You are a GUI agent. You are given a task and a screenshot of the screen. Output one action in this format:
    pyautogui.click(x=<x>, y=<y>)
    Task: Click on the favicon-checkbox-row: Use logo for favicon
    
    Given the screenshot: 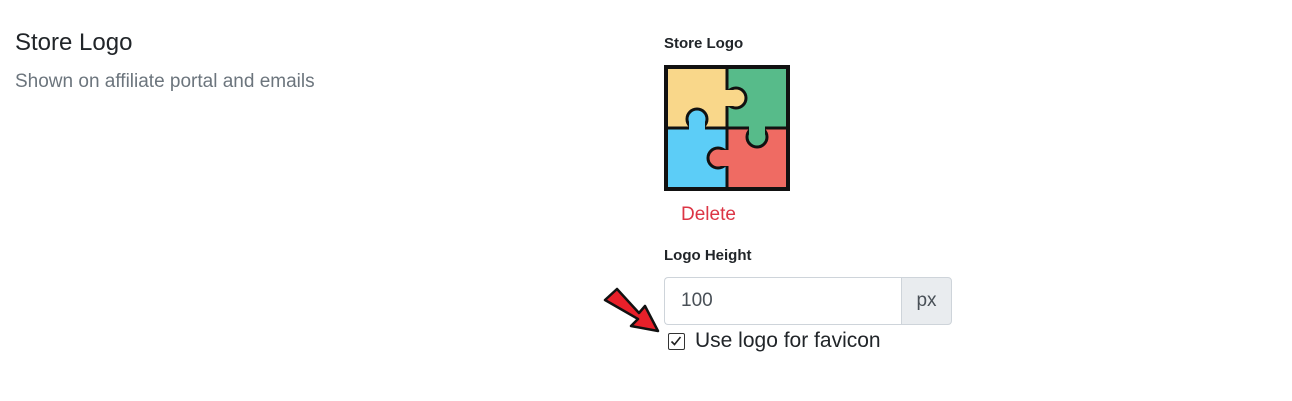 What is the action you would take?
    pyautogui.click(x=774, y=341)
    